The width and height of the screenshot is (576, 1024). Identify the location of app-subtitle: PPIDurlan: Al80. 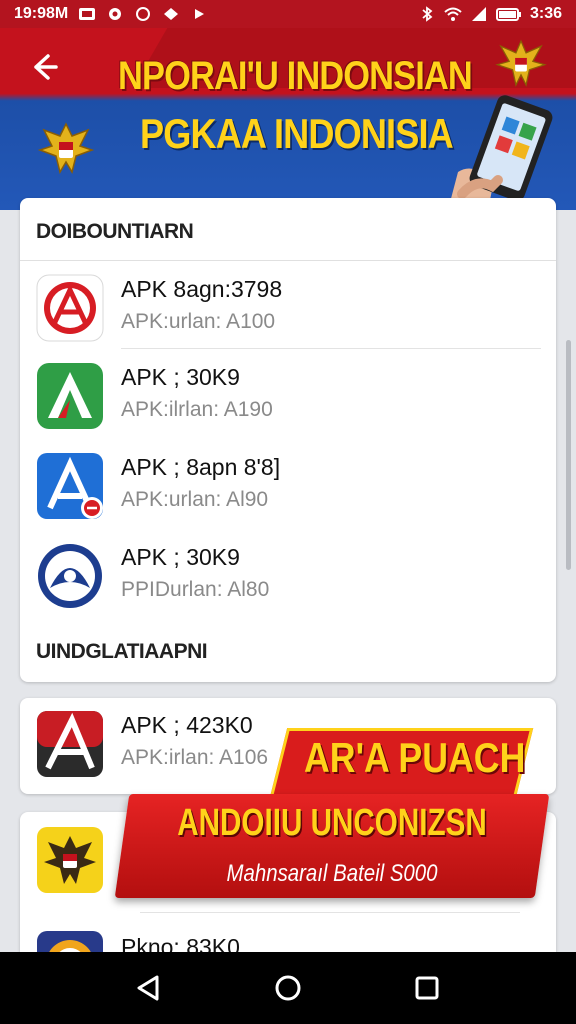
(195, 589).